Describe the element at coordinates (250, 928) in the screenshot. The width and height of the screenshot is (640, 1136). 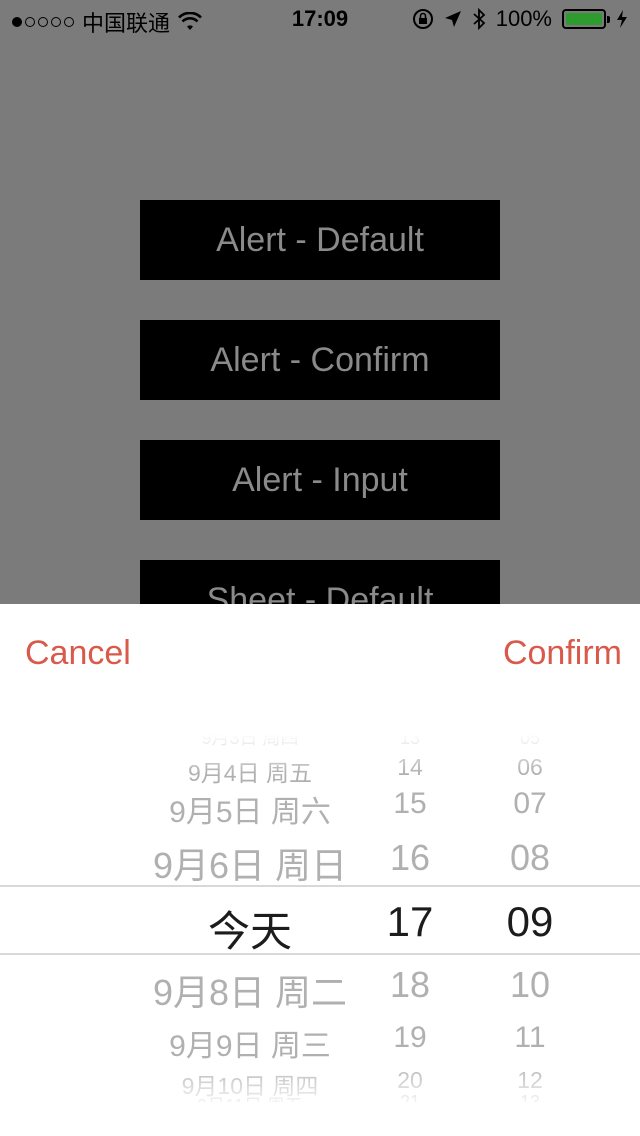
I see `picker-row-selected: 今天` at that location.